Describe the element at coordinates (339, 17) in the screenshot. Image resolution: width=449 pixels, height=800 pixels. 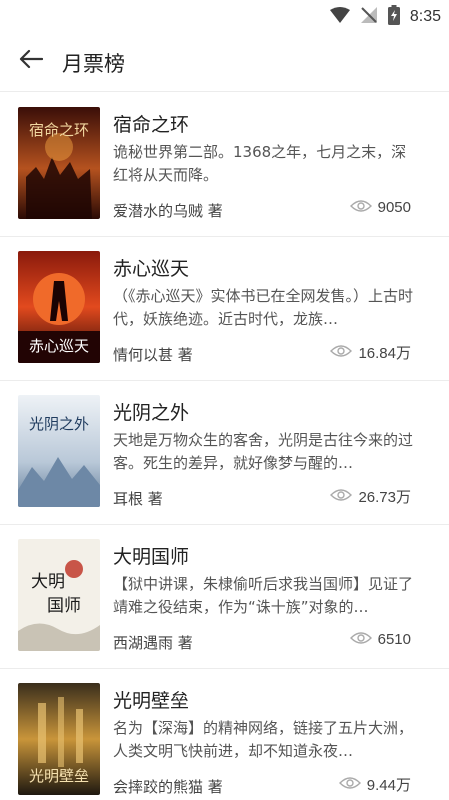
I see `wifi-icon` at that location.